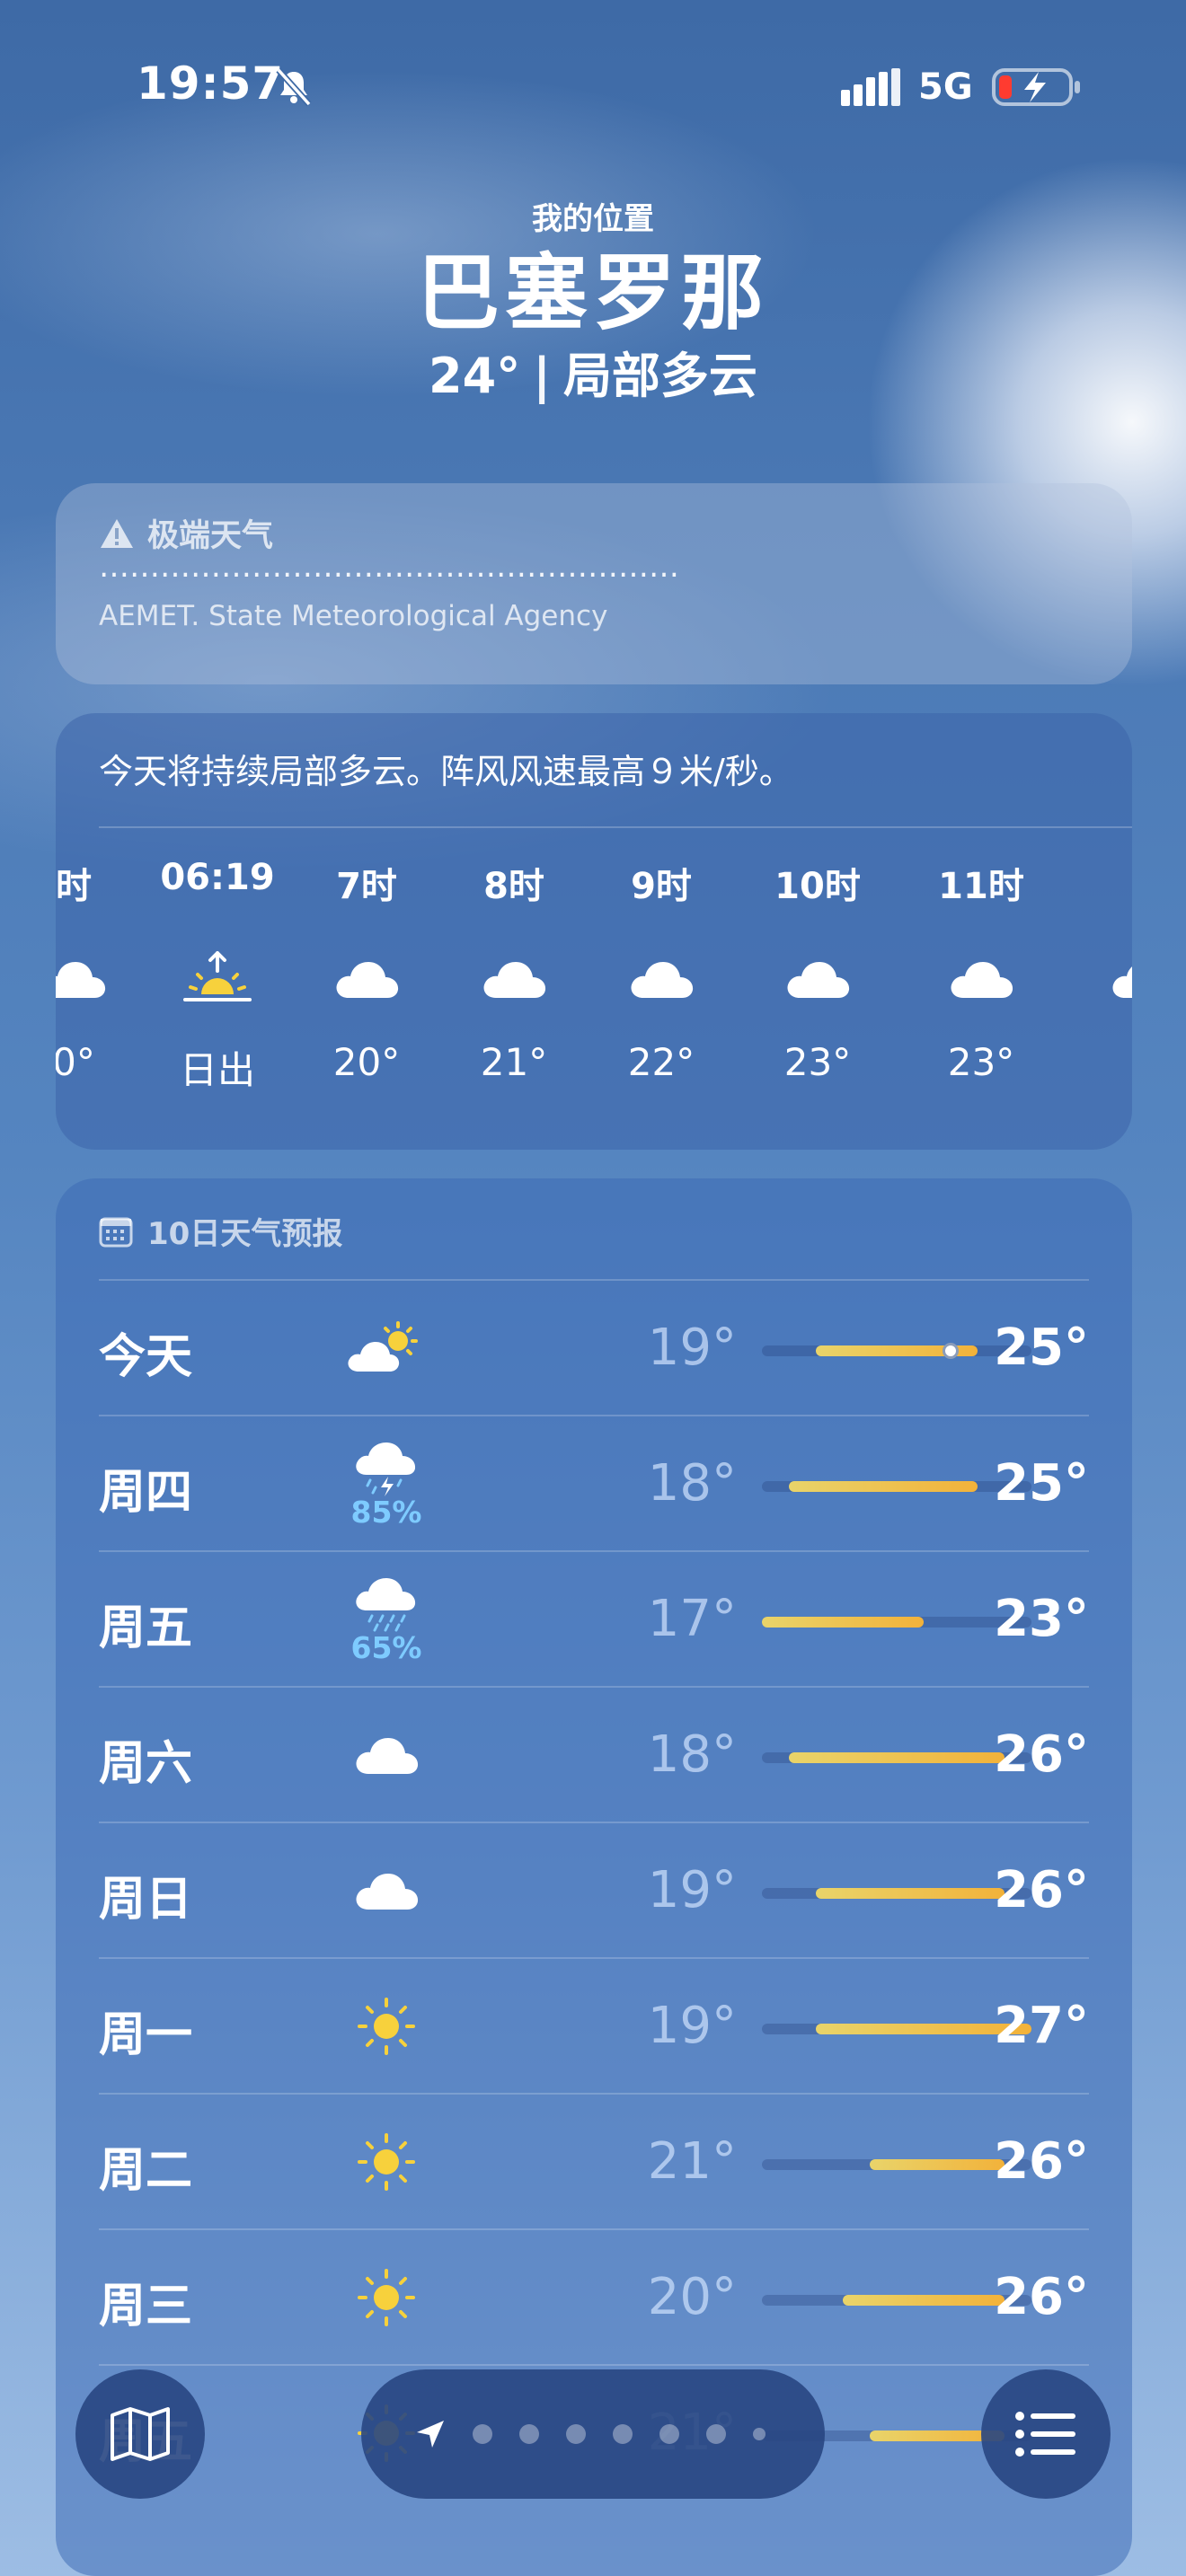 This screenshot has width=1186, height=2576. Describe the element at coordinates (594, 2160) in the screenshot. I see `forecast-row: 周二 21° 26°` at that location.